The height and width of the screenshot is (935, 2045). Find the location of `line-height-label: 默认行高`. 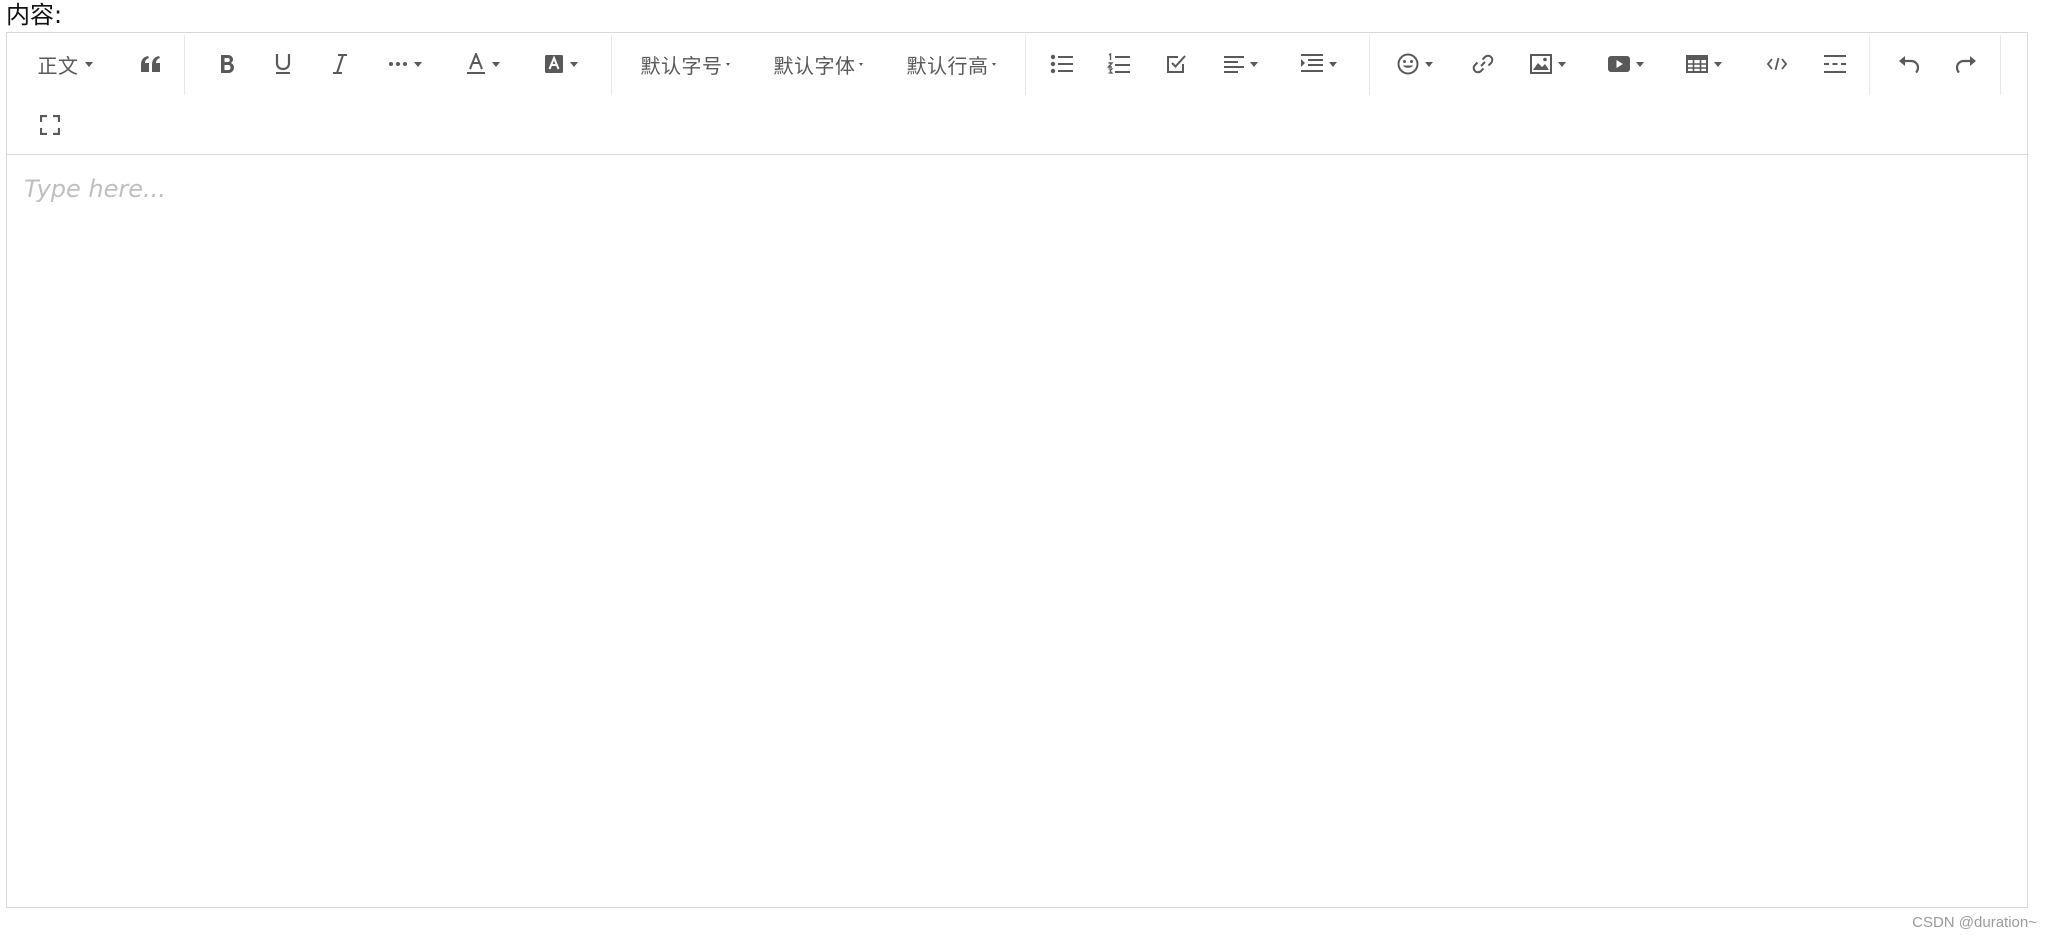

line-height-label: 默认行高 is located at coordinates (947, 65).